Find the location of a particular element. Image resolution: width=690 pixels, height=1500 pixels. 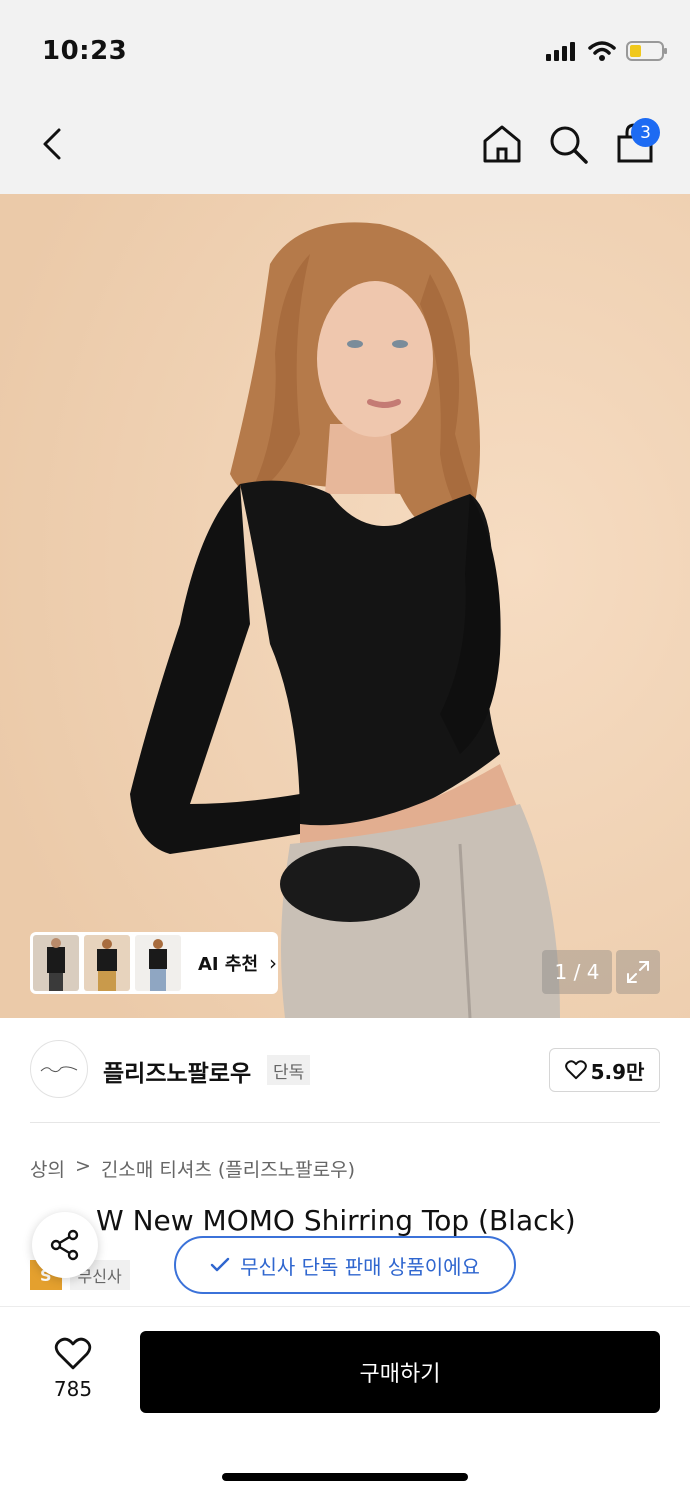

home-button is located at coordinates (502, 144).